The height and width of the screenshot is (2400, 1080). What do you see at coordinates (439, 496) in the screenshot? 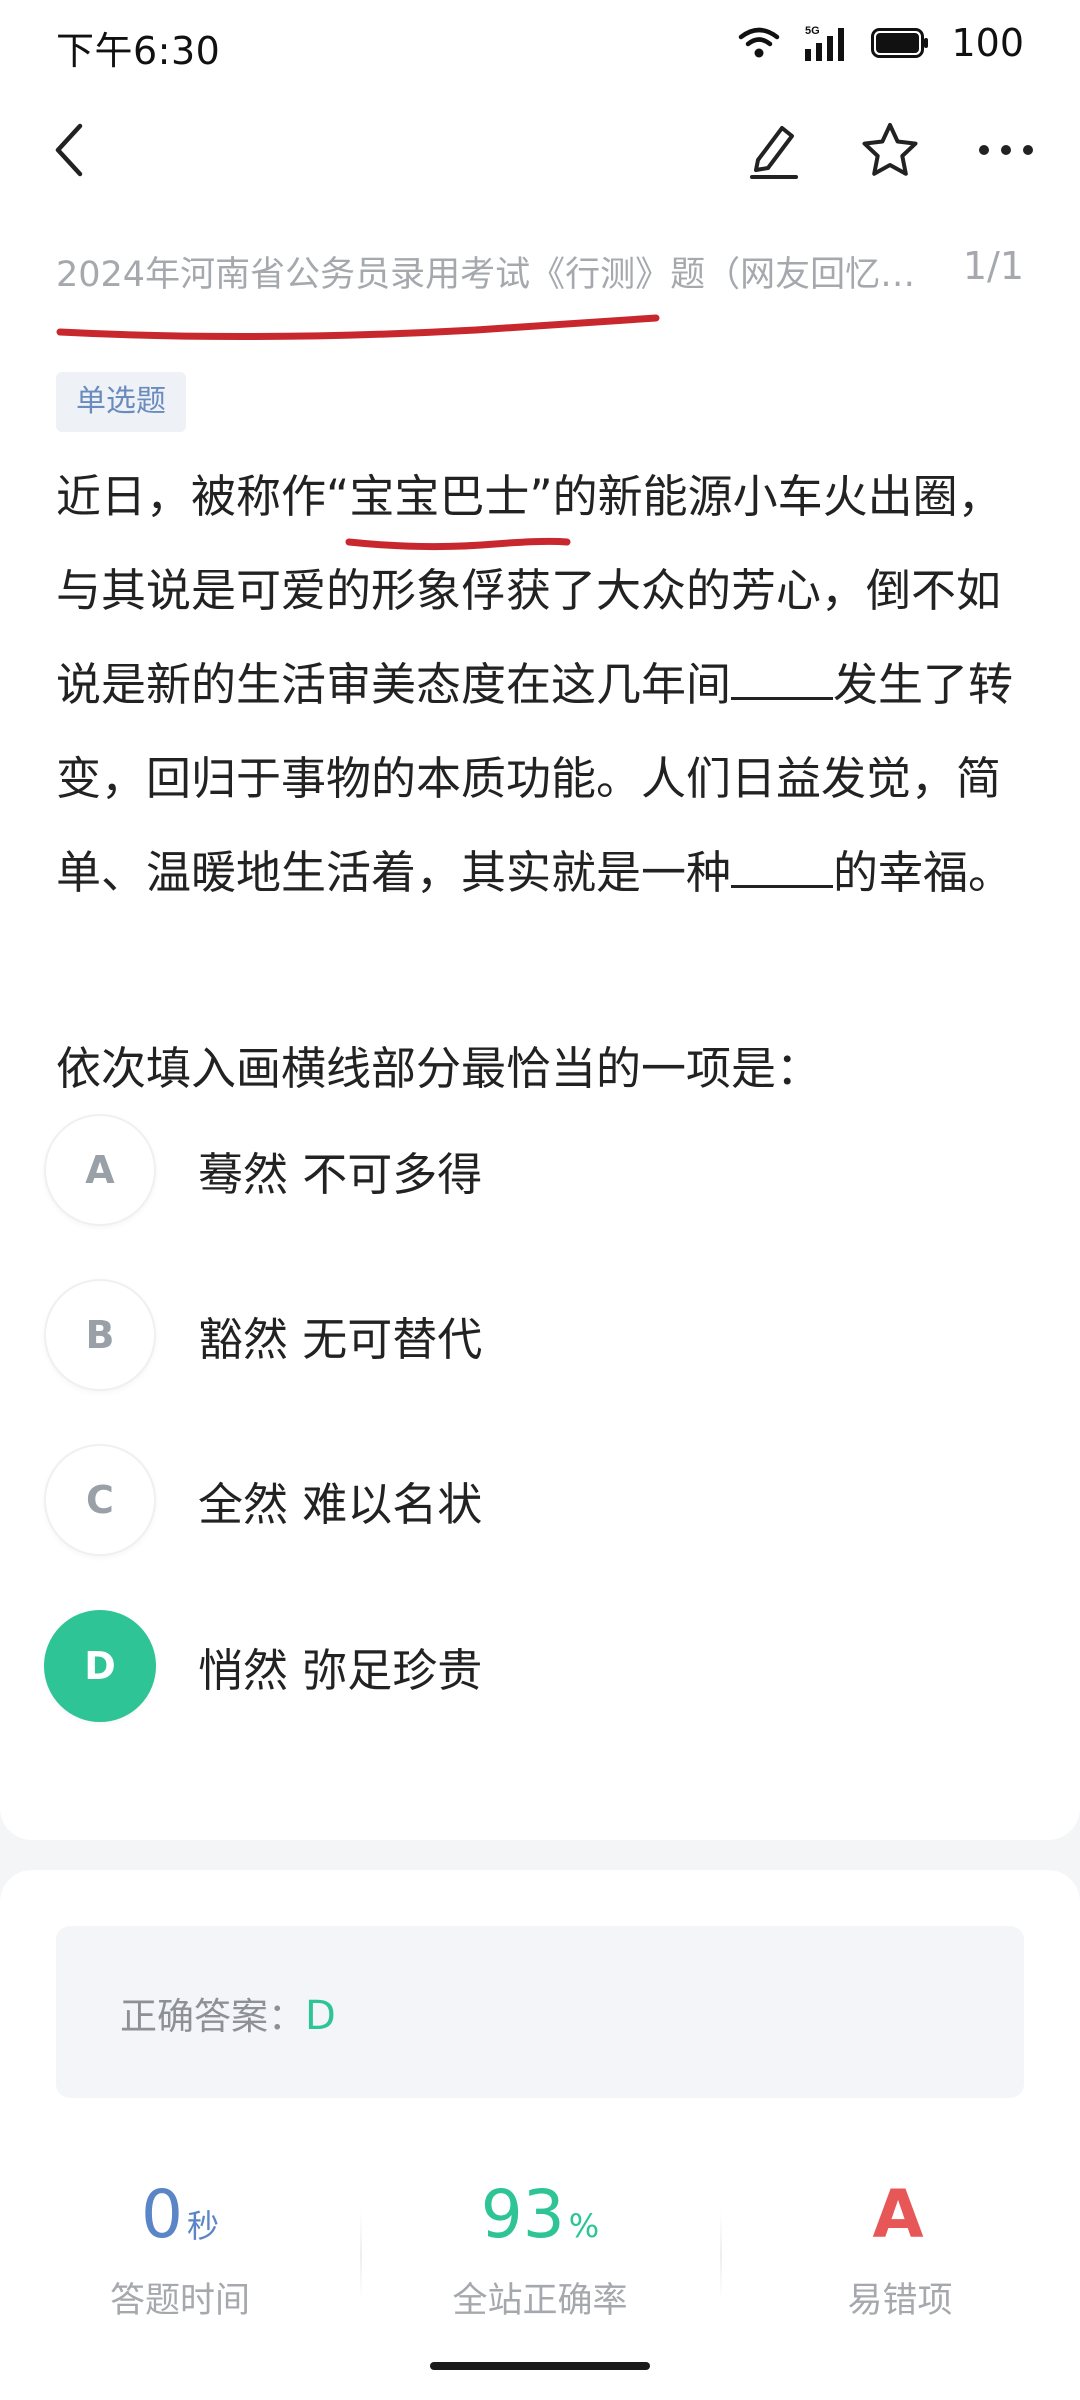
I see `stem-highlight: 宝宝巴士` at bounding box center [439, 496].